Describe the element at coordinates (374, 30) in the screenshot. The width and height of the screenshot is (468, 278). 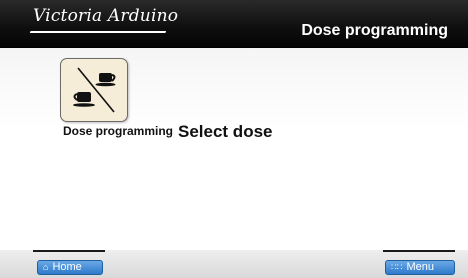
I see `page-title: Dose programming` at that location.